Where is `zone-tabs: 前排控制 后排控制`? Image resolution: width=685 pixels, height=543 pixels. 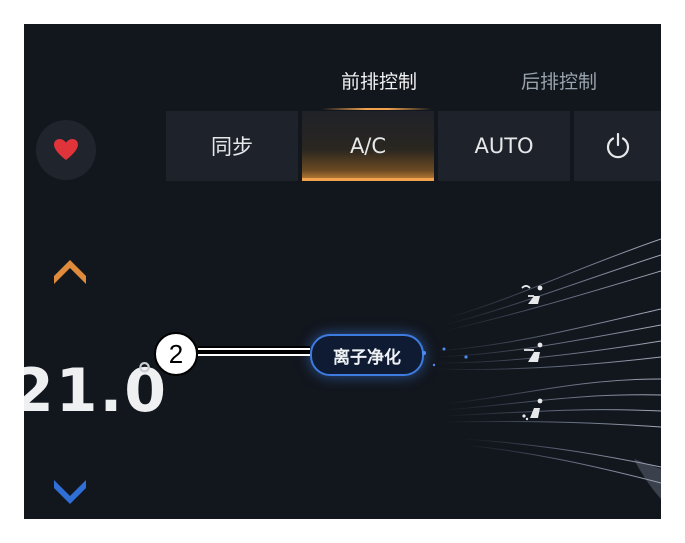 zone-tabs: 前排控制 后排控制 is located at coordinates (482, 82).